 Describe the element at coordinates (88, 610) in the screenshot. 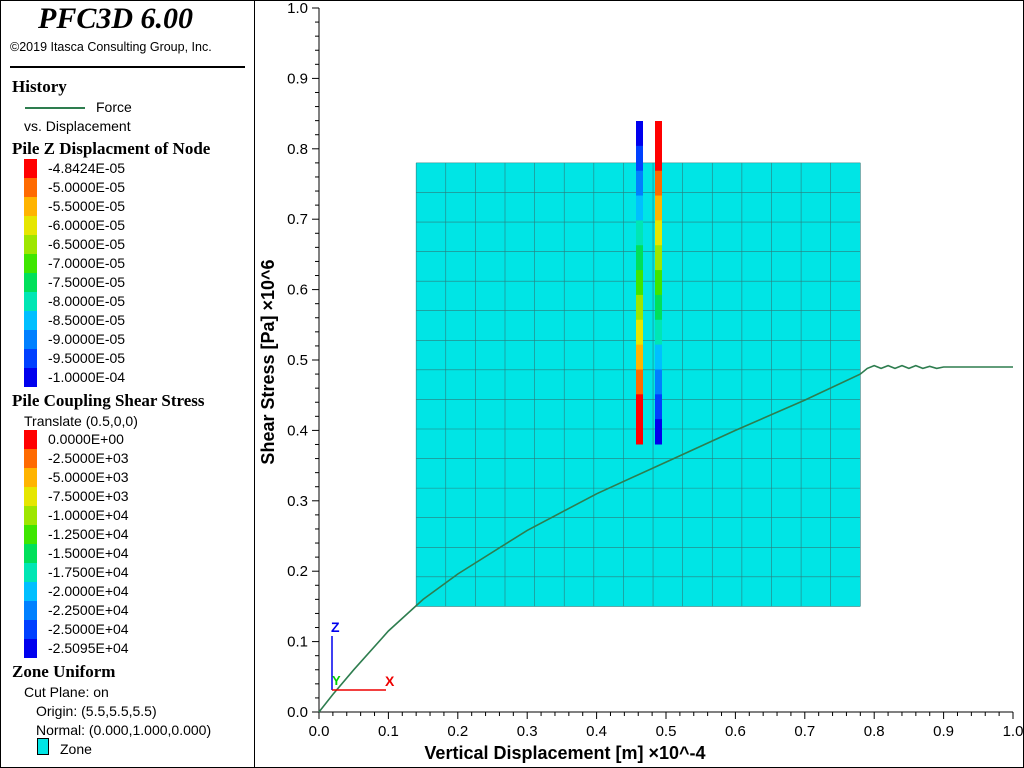

I see `pile-shear-scale-label: -2.2500E+04` at that location.